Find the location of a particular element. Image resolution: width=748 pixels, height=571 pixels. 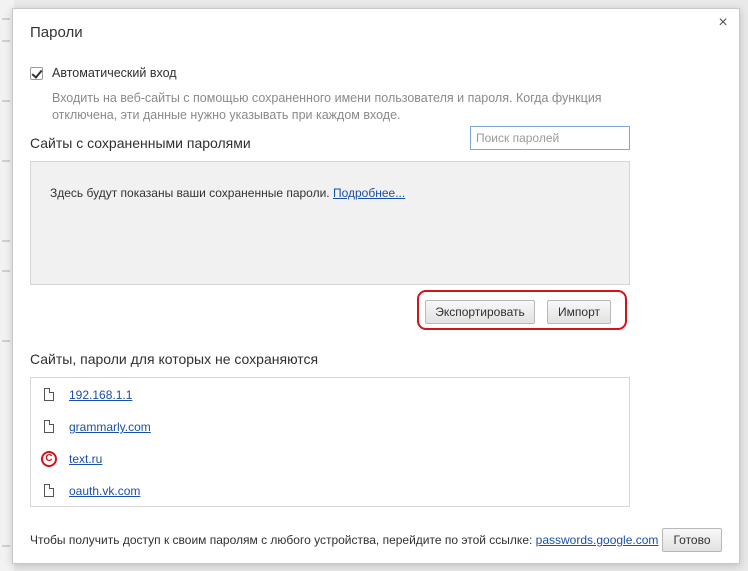

export-button: Экспортировать is located at coordinates (480, 312).